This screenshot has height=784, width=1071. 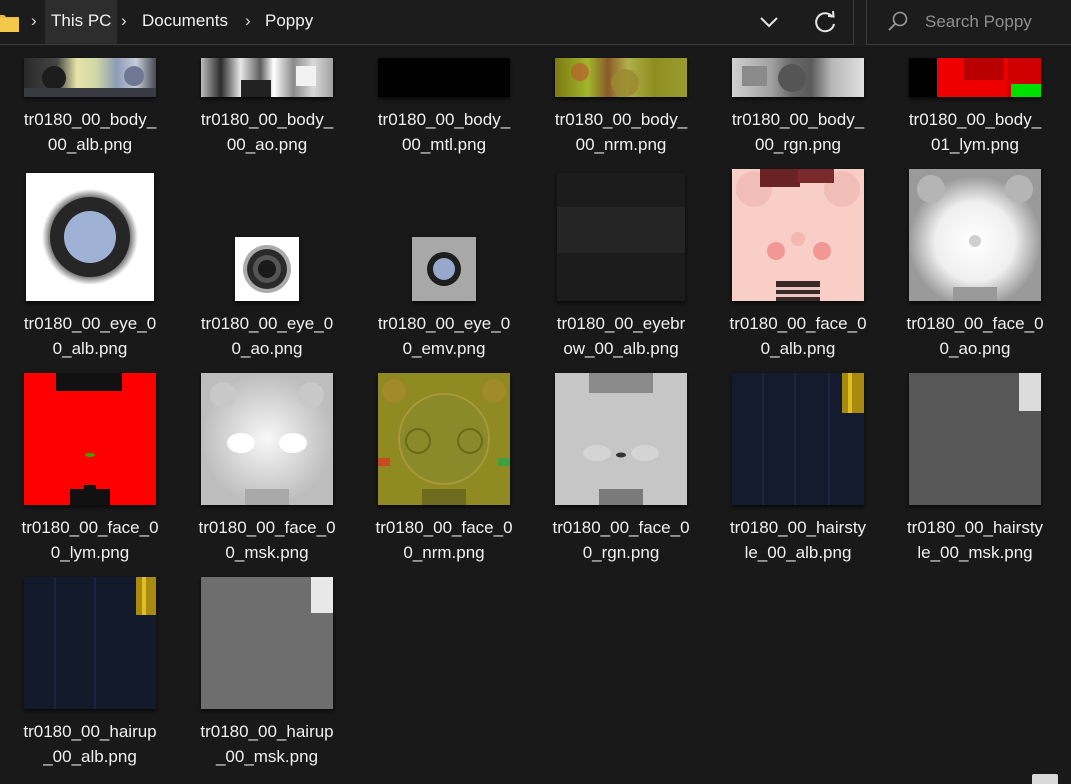 What do you see at coordinates (975, 336) in the screenshot?
I see `file-name: tr0180_00_face_0 0_ao.png` at bounding box center [975, 336].